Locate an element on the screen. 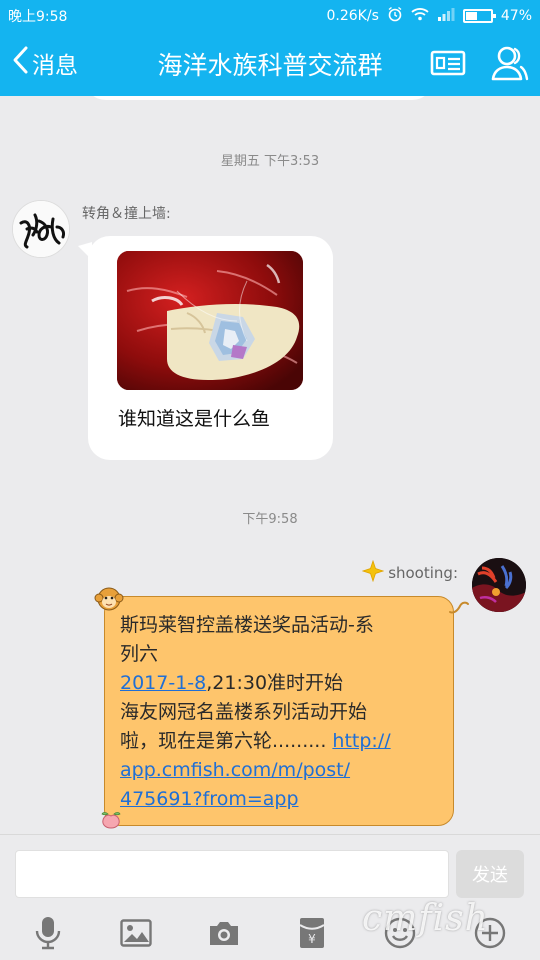  timestamp: 下午9:58 is located at coordinates (270, 519).